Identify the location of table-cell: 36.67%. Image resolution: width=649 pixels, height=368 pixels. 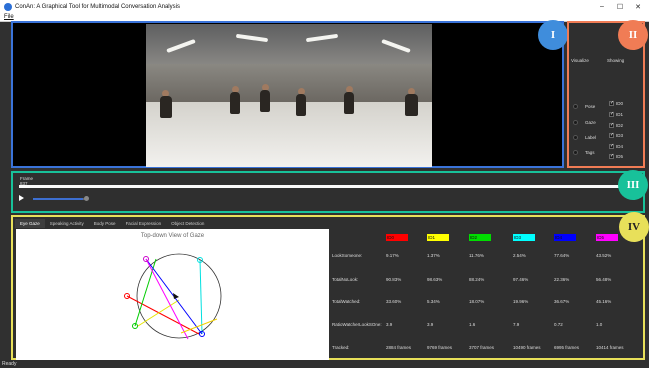
(562, 301).